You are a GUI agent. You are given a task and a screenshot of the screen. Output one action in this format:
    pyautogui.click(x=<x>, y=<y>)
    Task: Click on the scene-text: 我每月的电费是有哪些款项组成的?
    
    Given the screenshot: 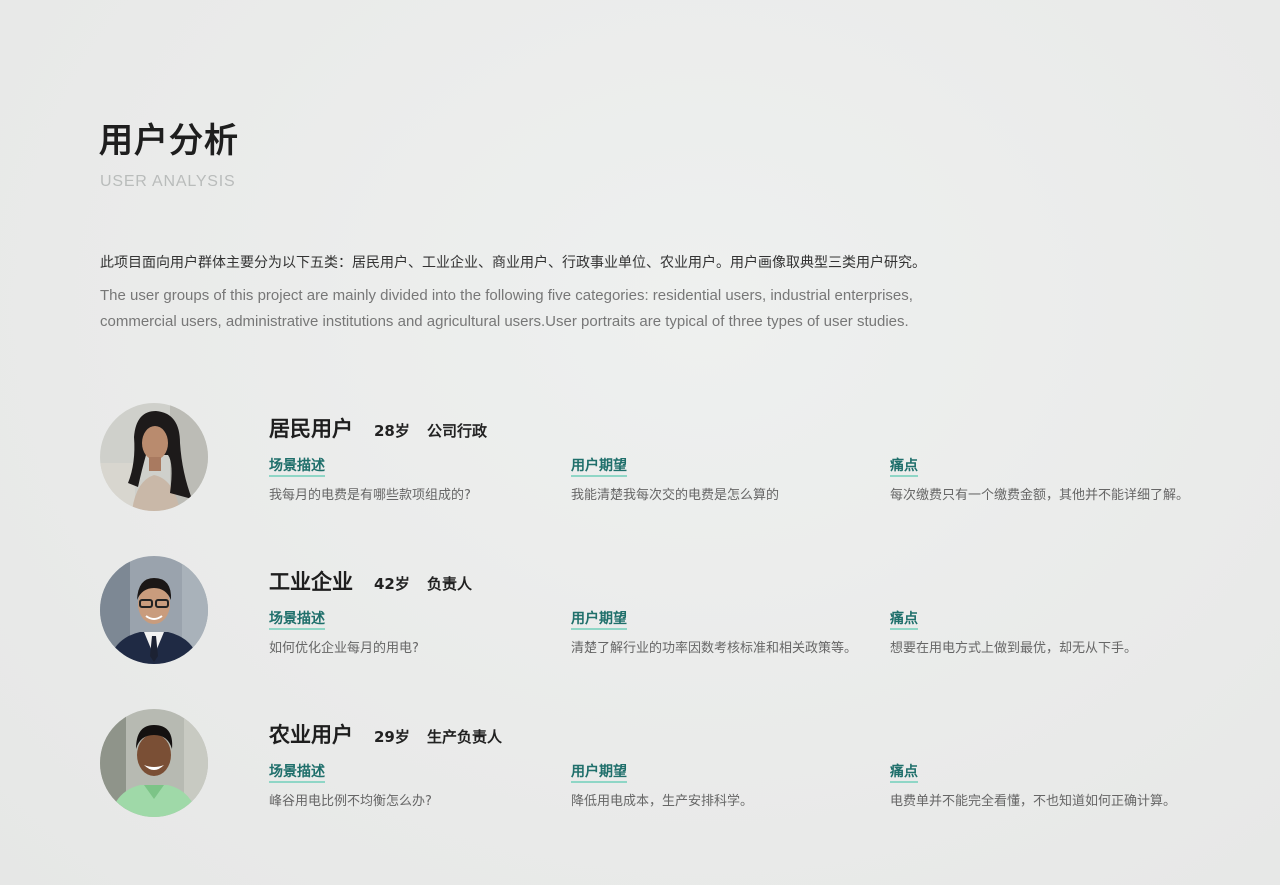 What is the action you would take?
    pyautogui.click(x=370, y=495)
    